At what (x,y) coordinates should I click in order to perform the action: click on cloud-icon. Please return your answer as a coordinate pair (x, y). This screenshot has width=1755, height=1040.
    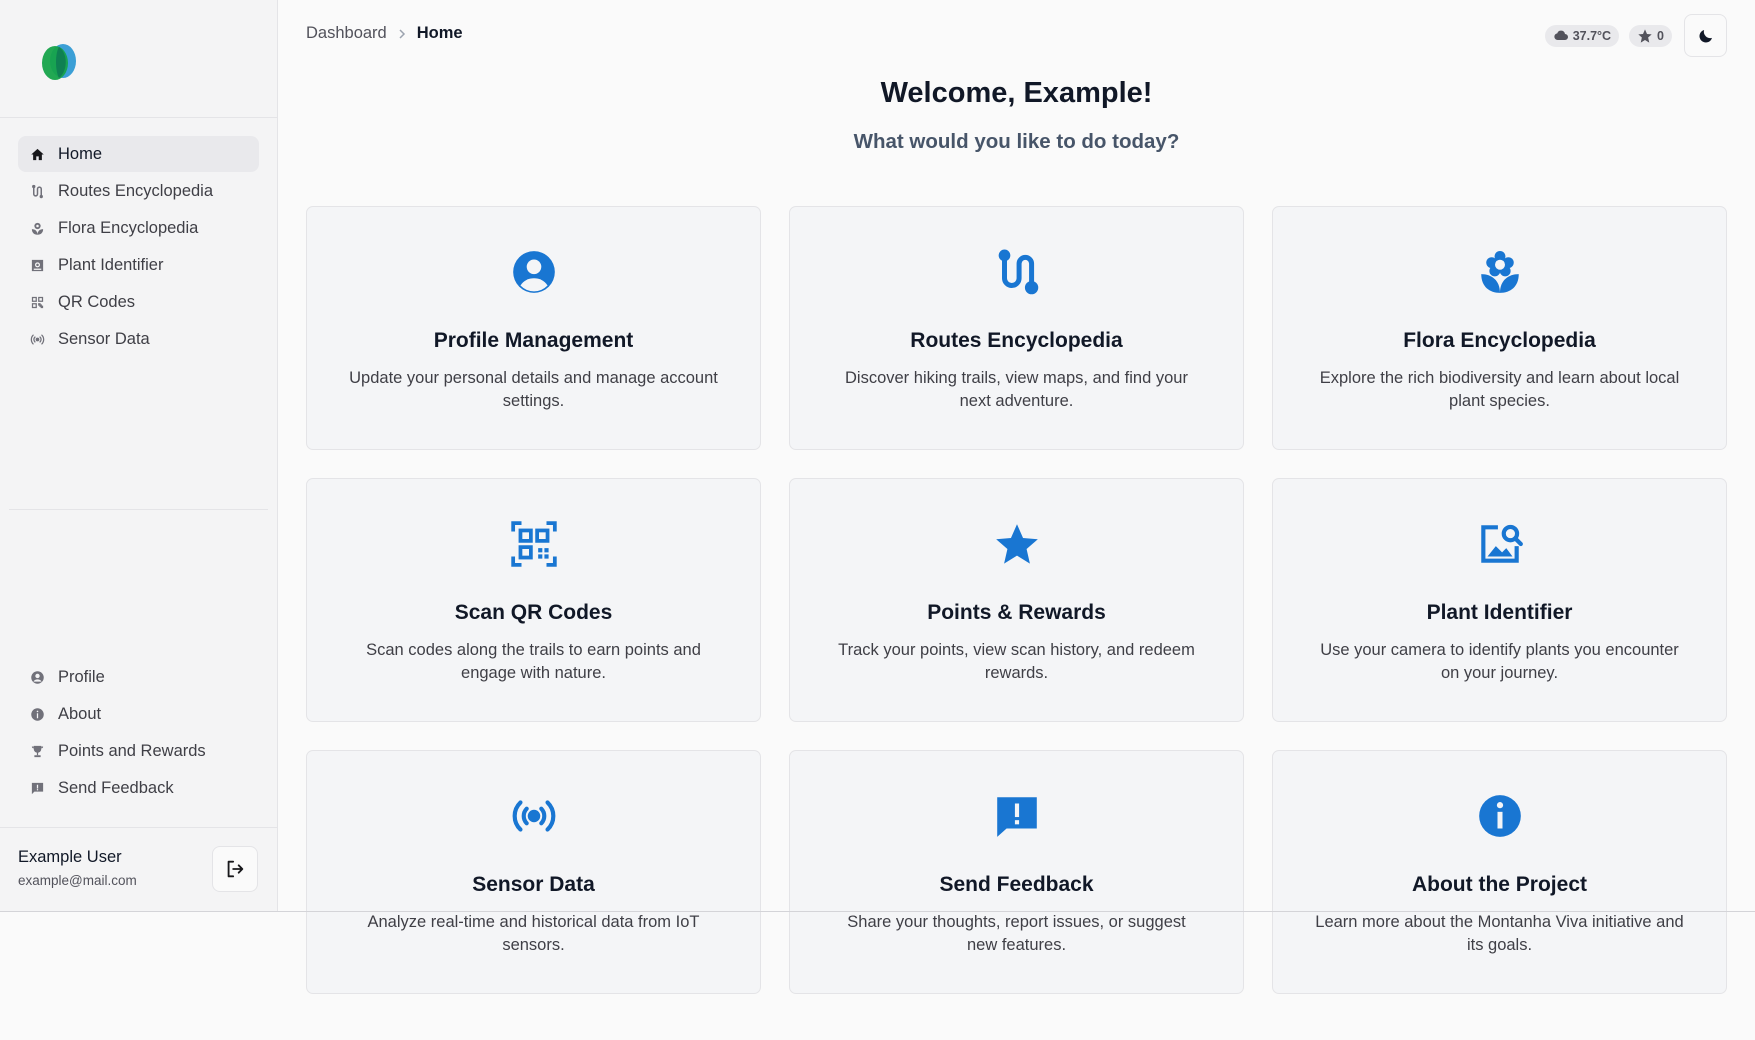
    Looking at the image, I should click on (1561, 35).